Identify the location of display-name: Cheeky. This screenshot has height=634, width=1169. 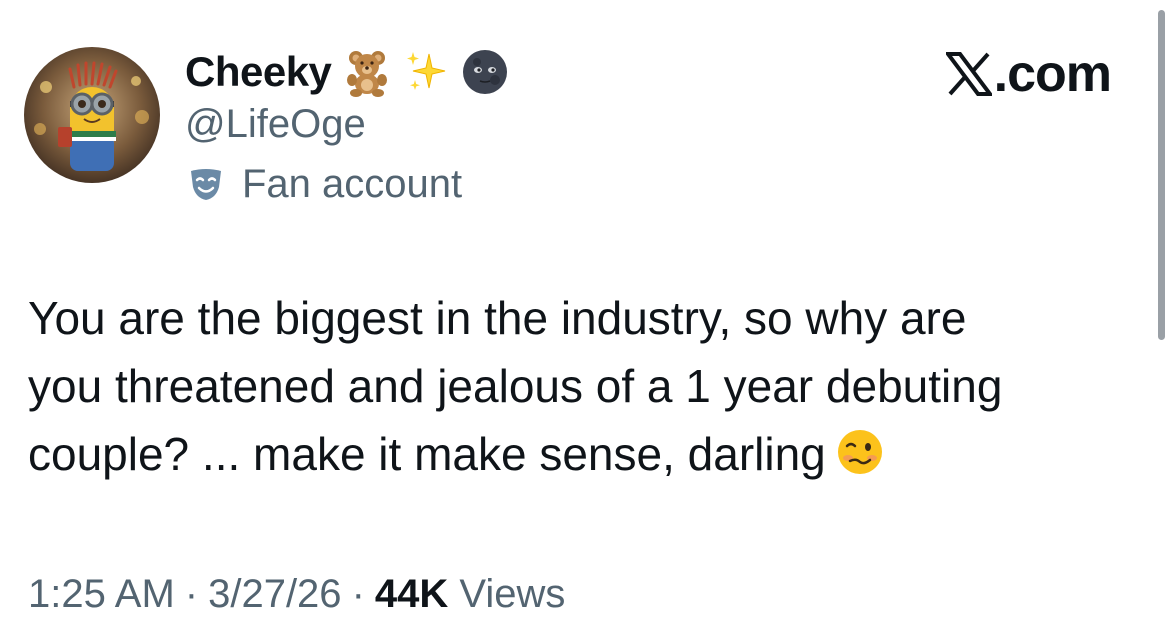
(258, 72).